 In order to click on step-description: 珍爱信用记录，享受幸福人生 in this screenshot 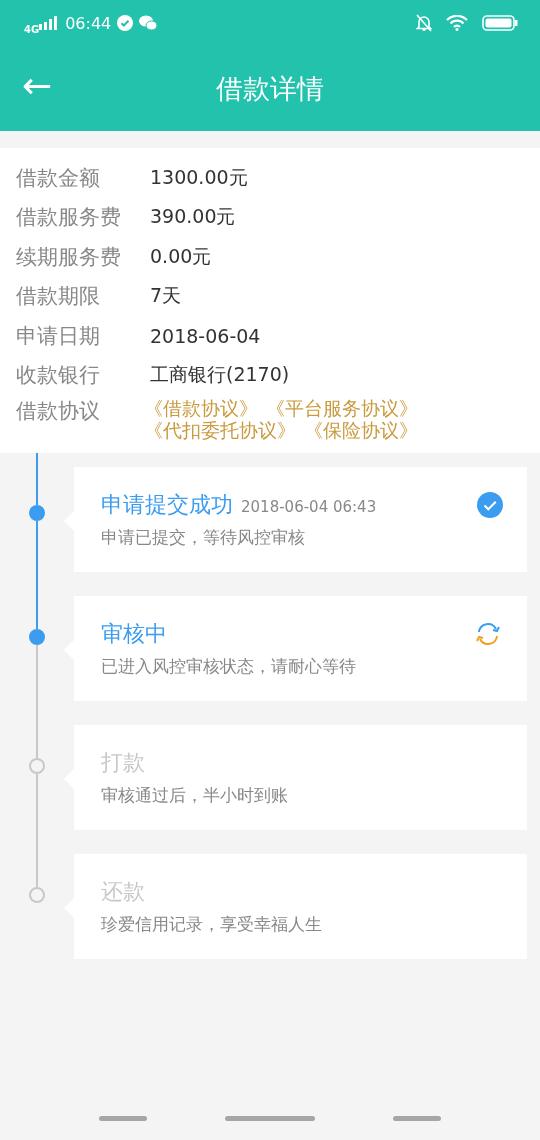, I will do `click(211, 924)`.